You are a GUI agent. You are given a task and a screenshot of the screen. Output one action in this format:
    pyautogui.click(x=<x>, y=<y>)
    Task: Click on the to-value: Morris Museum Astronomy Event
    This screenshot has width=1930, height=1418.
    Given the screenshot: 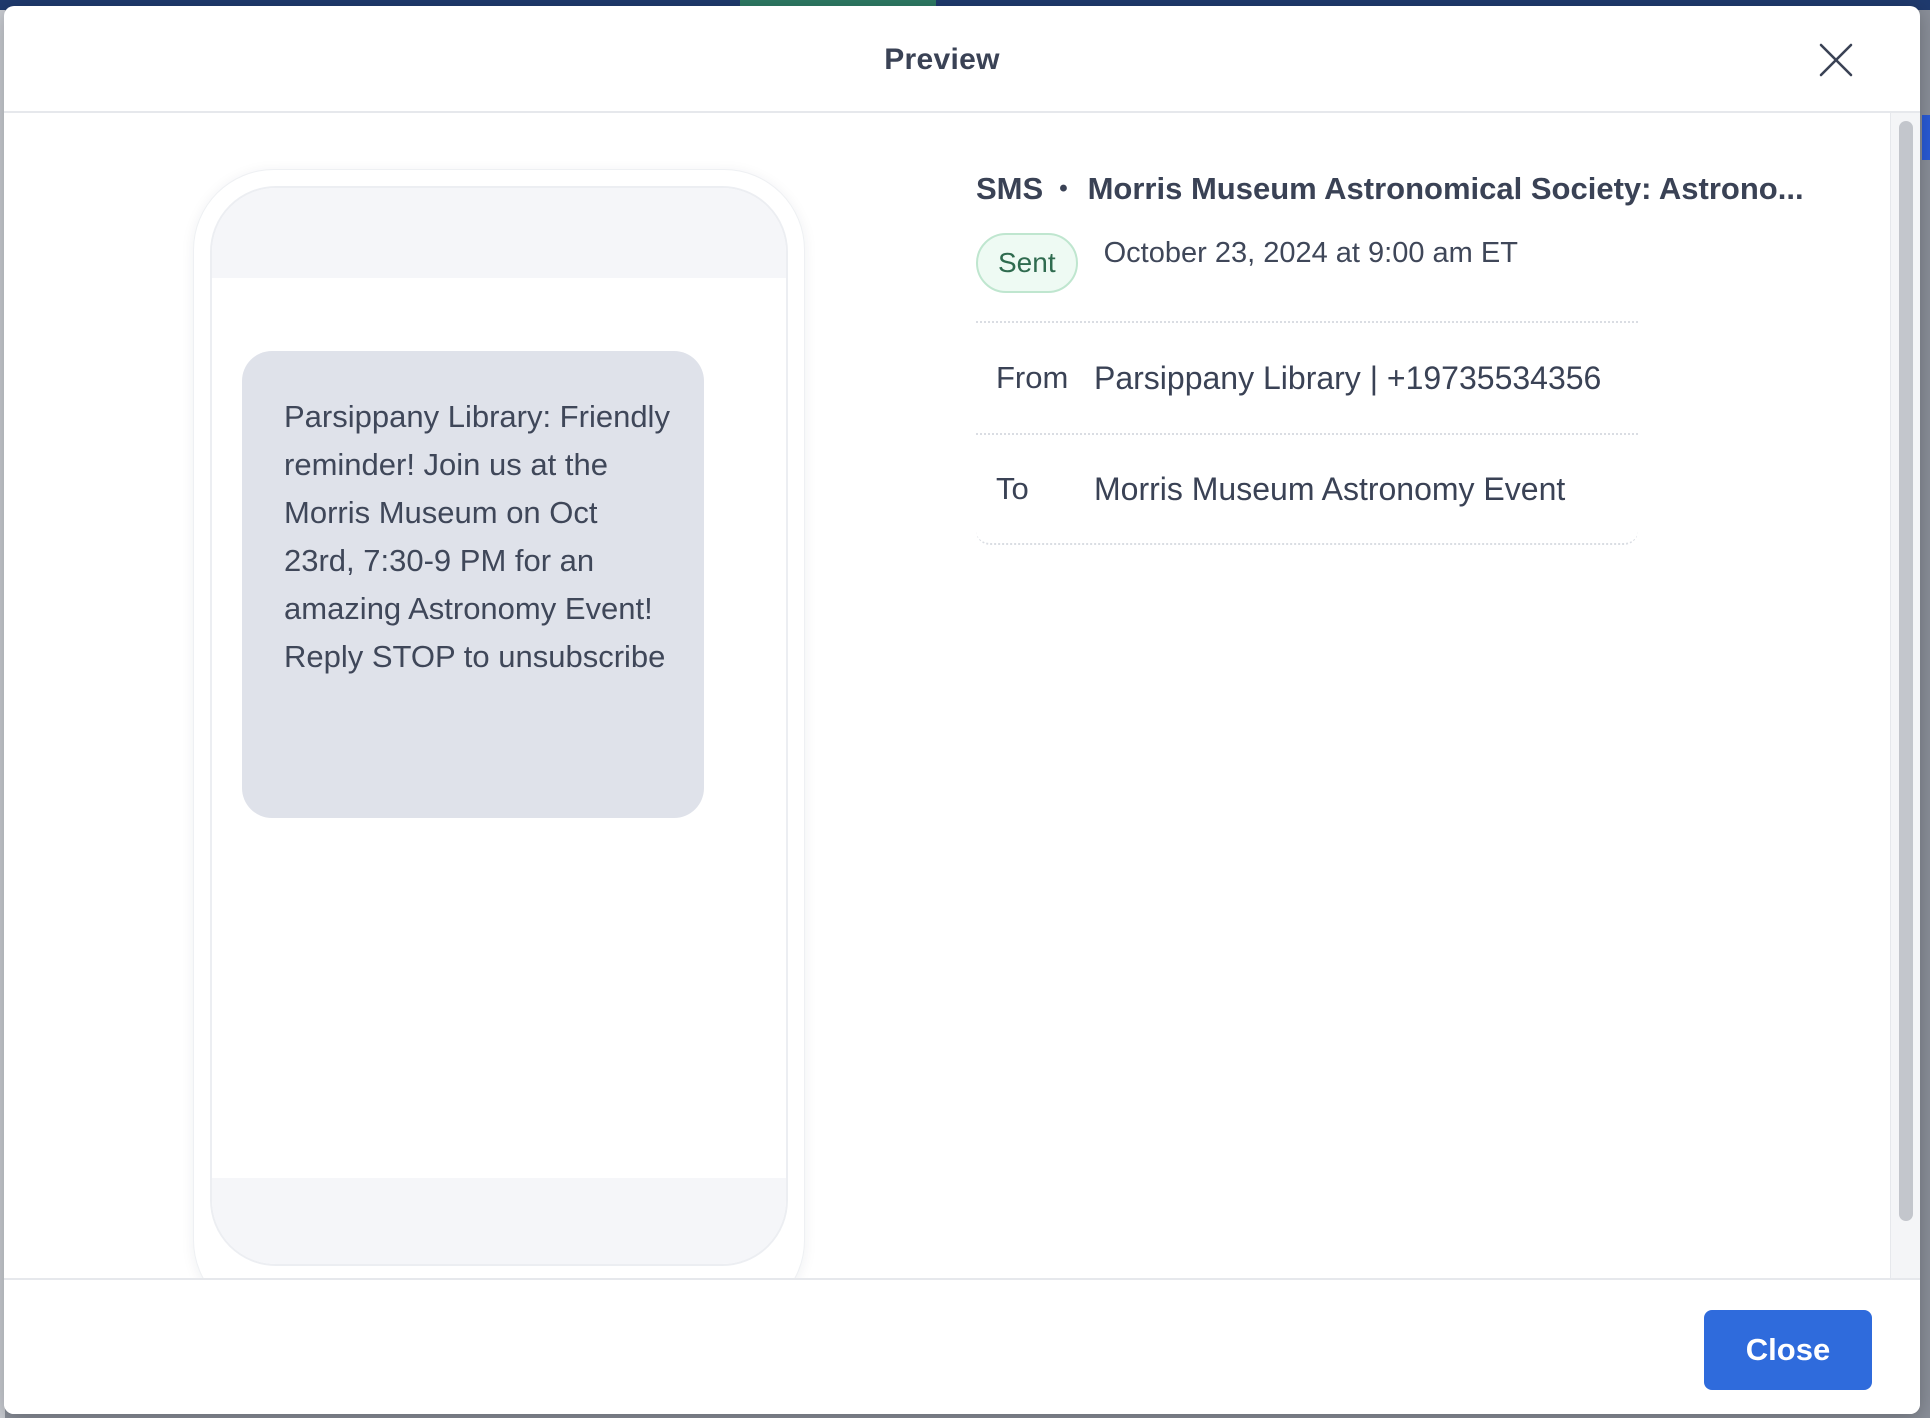 What is the action you would take?
    pyautogui.click(x=1330, y=488)
    